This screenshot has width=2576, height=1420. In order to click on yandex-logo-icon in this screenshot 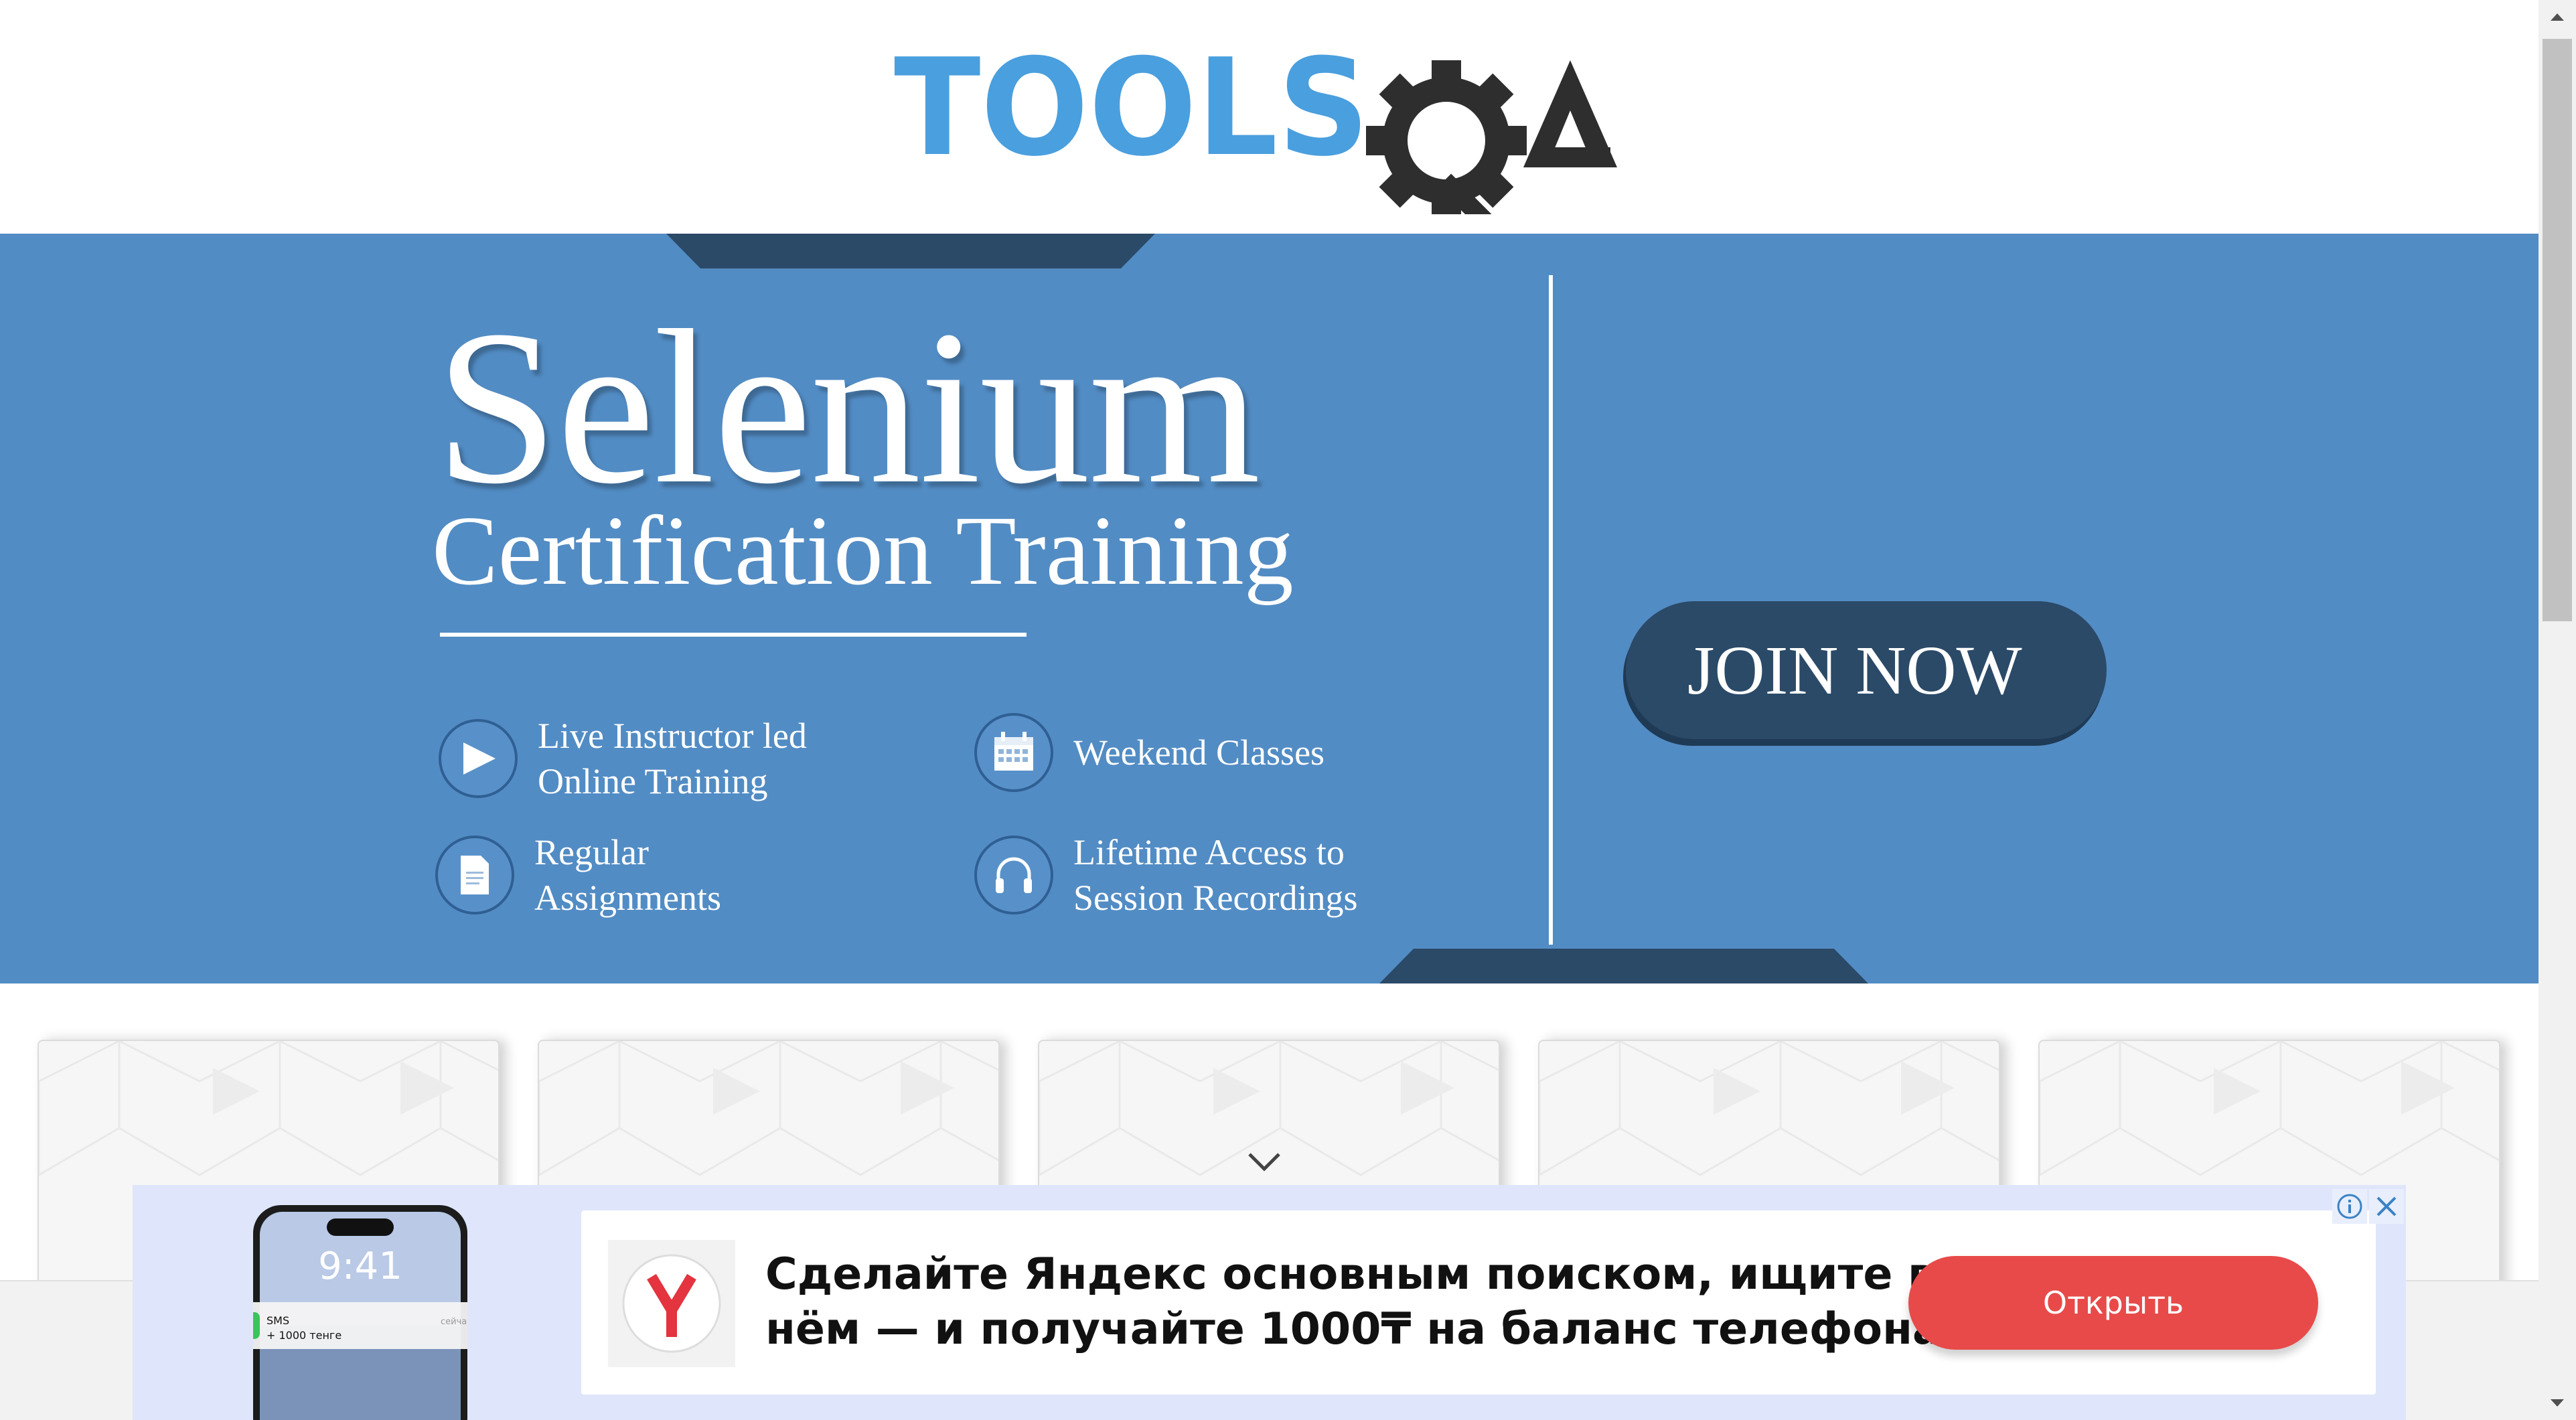, I will do `click(671, 1303)`.